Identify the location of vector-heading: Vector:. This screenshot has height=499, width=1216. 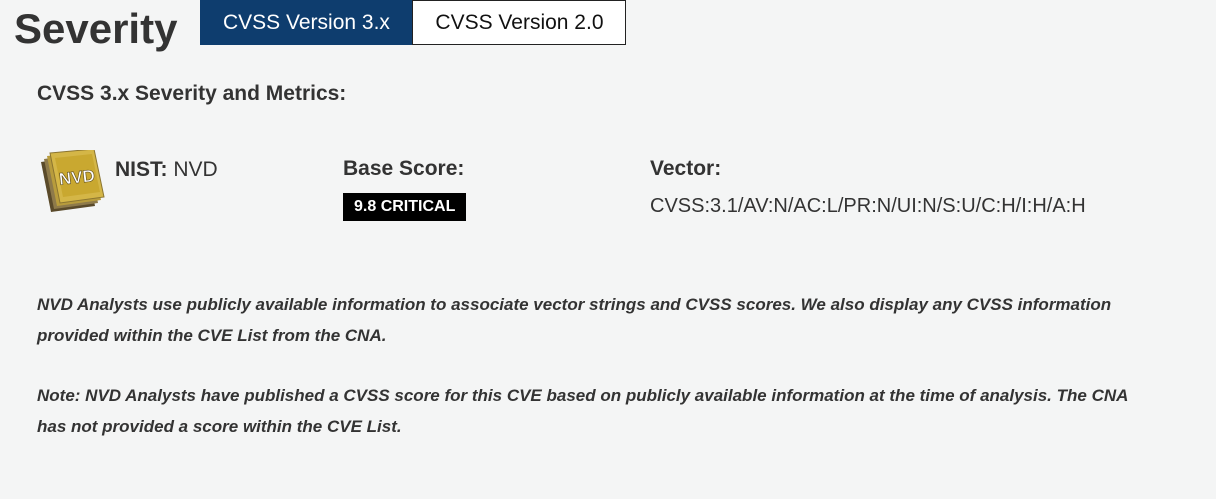
(686, 168).